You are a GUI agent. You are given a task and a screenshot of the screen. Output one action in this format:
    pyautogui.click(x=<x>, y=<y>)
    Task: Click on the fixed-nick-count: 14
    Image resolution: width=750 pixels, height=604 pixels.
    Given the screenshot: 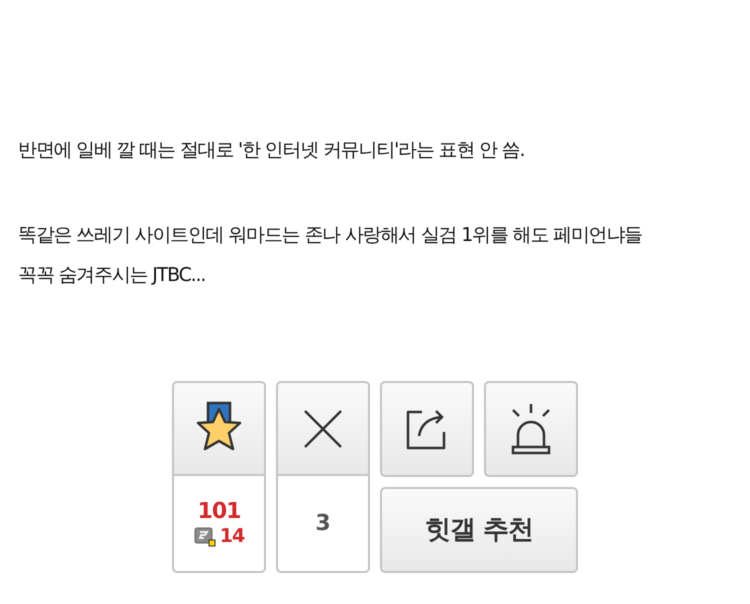 What is the action you would take?
    pyautogui.click(x=232, y=536)
    